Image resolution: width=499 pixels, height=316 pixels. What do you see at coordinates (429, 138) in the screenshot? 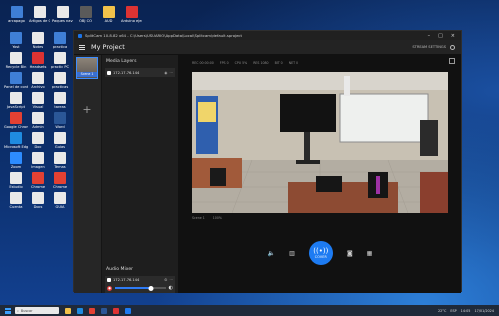
I see `cabinet-right` at bounding box center [429, 138].